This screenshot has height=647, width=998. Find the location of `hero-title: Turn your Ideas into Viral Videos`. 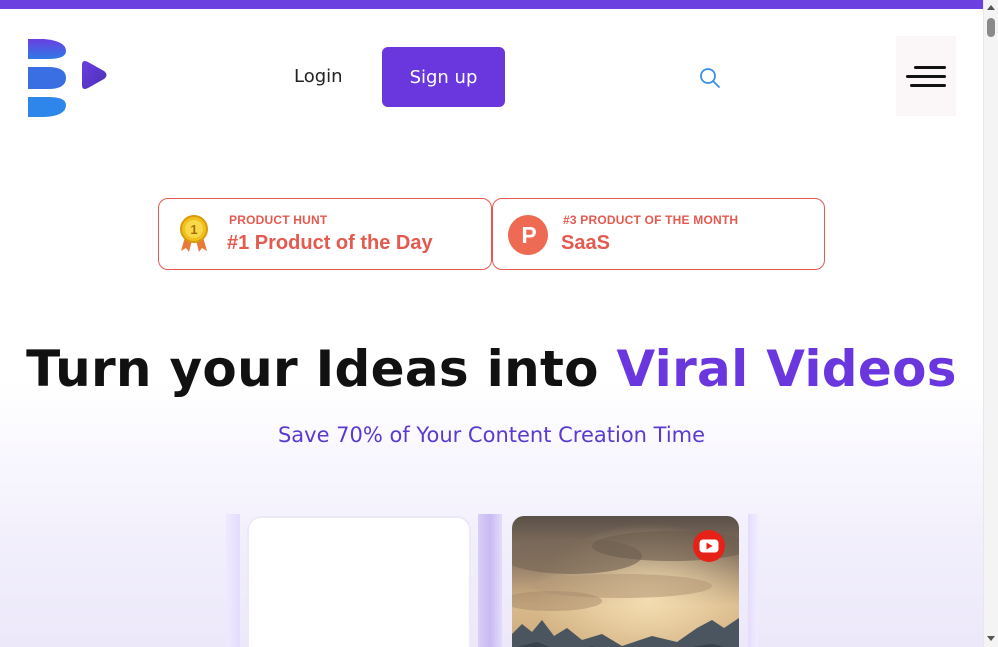

hero-title: Turn your Ideas into Viral Videos is located at coordinates (491, 369).